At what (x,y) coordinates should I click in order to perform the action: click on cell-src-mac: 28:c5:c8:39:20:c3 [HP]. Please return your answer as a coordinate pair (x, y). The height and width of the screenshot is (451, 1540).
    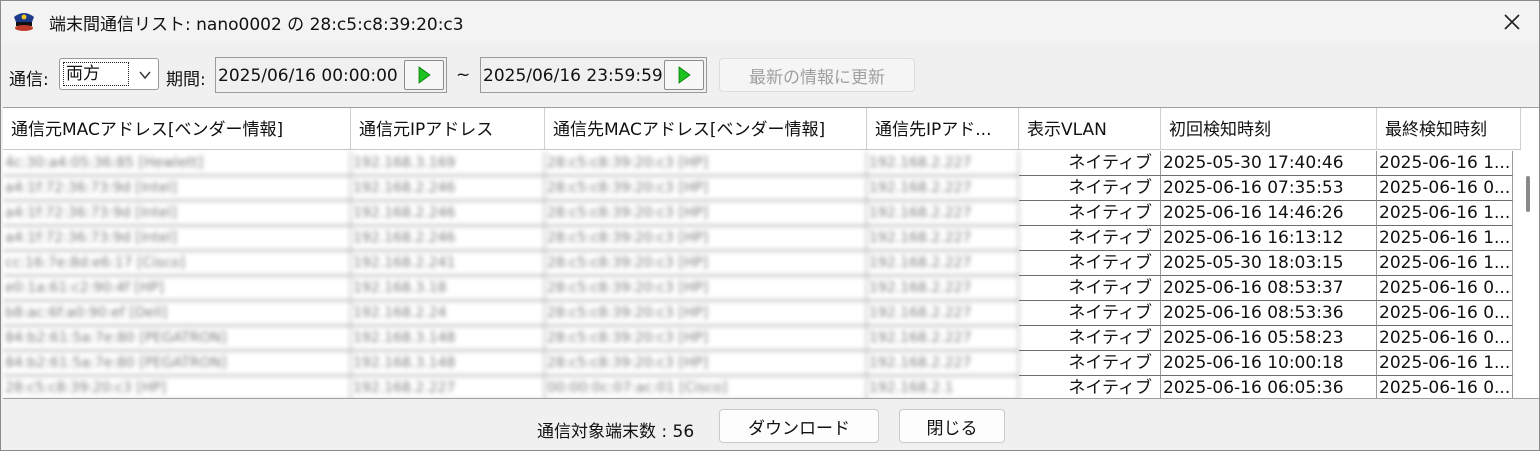
    Looking at the image, I should click on (177, 387).